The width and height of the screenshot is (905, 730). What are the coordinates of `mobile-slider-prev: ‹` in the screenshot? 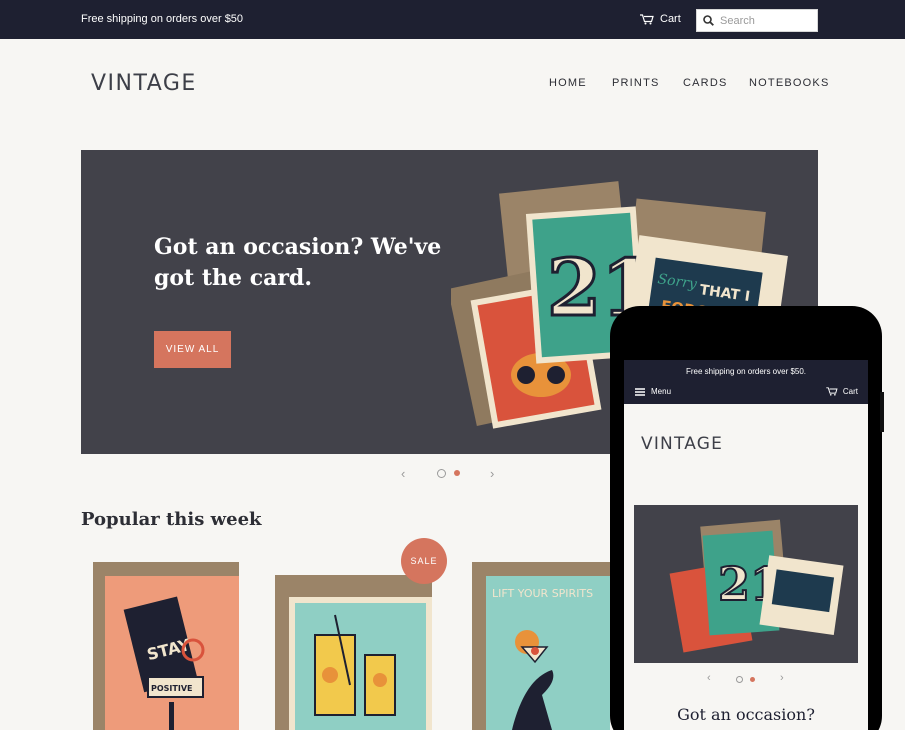 It's located at (709, 678).